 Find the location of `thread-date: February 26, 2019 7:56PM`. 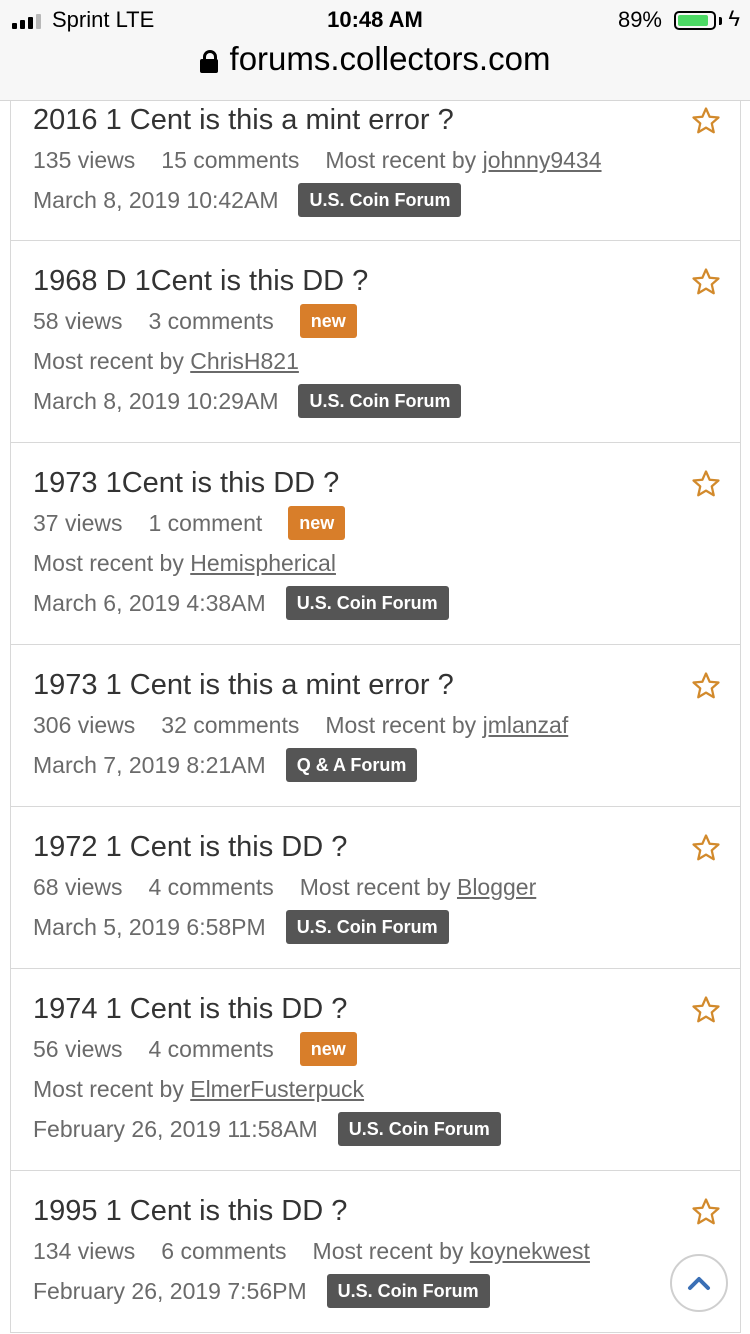

thread-date: February 26, 2019 7:56PM is located at coordinates (170, 1290).